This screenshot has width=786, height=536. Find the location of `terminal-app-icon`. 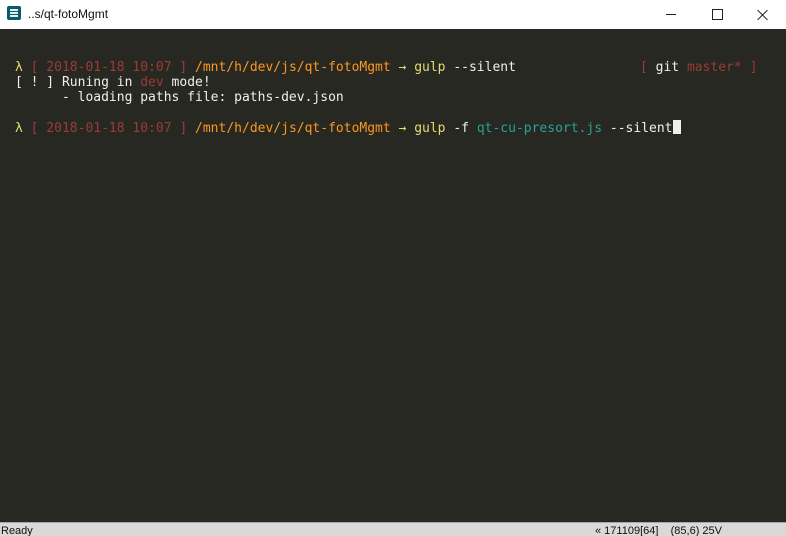

terminal-app-icon is located at coordinates (14, 13).